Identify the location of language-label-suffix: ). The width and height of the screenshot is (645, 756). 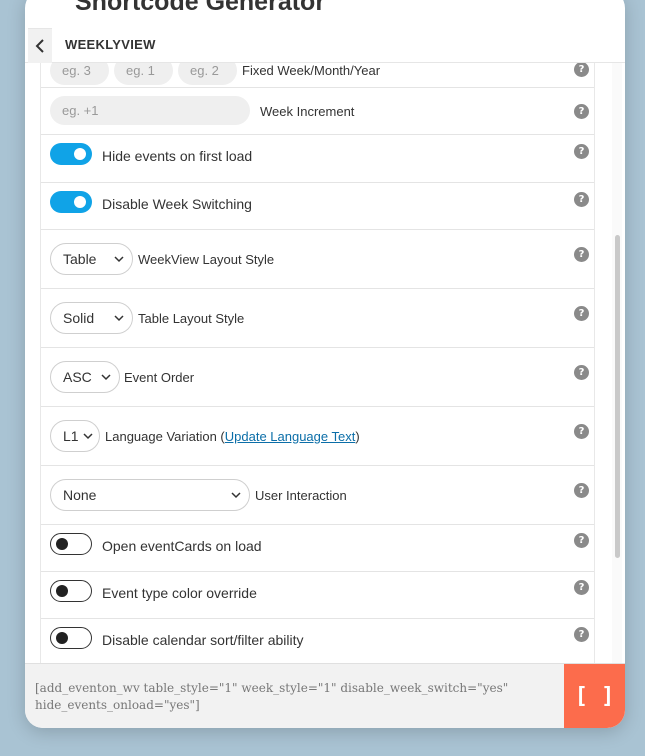
(357, 436).